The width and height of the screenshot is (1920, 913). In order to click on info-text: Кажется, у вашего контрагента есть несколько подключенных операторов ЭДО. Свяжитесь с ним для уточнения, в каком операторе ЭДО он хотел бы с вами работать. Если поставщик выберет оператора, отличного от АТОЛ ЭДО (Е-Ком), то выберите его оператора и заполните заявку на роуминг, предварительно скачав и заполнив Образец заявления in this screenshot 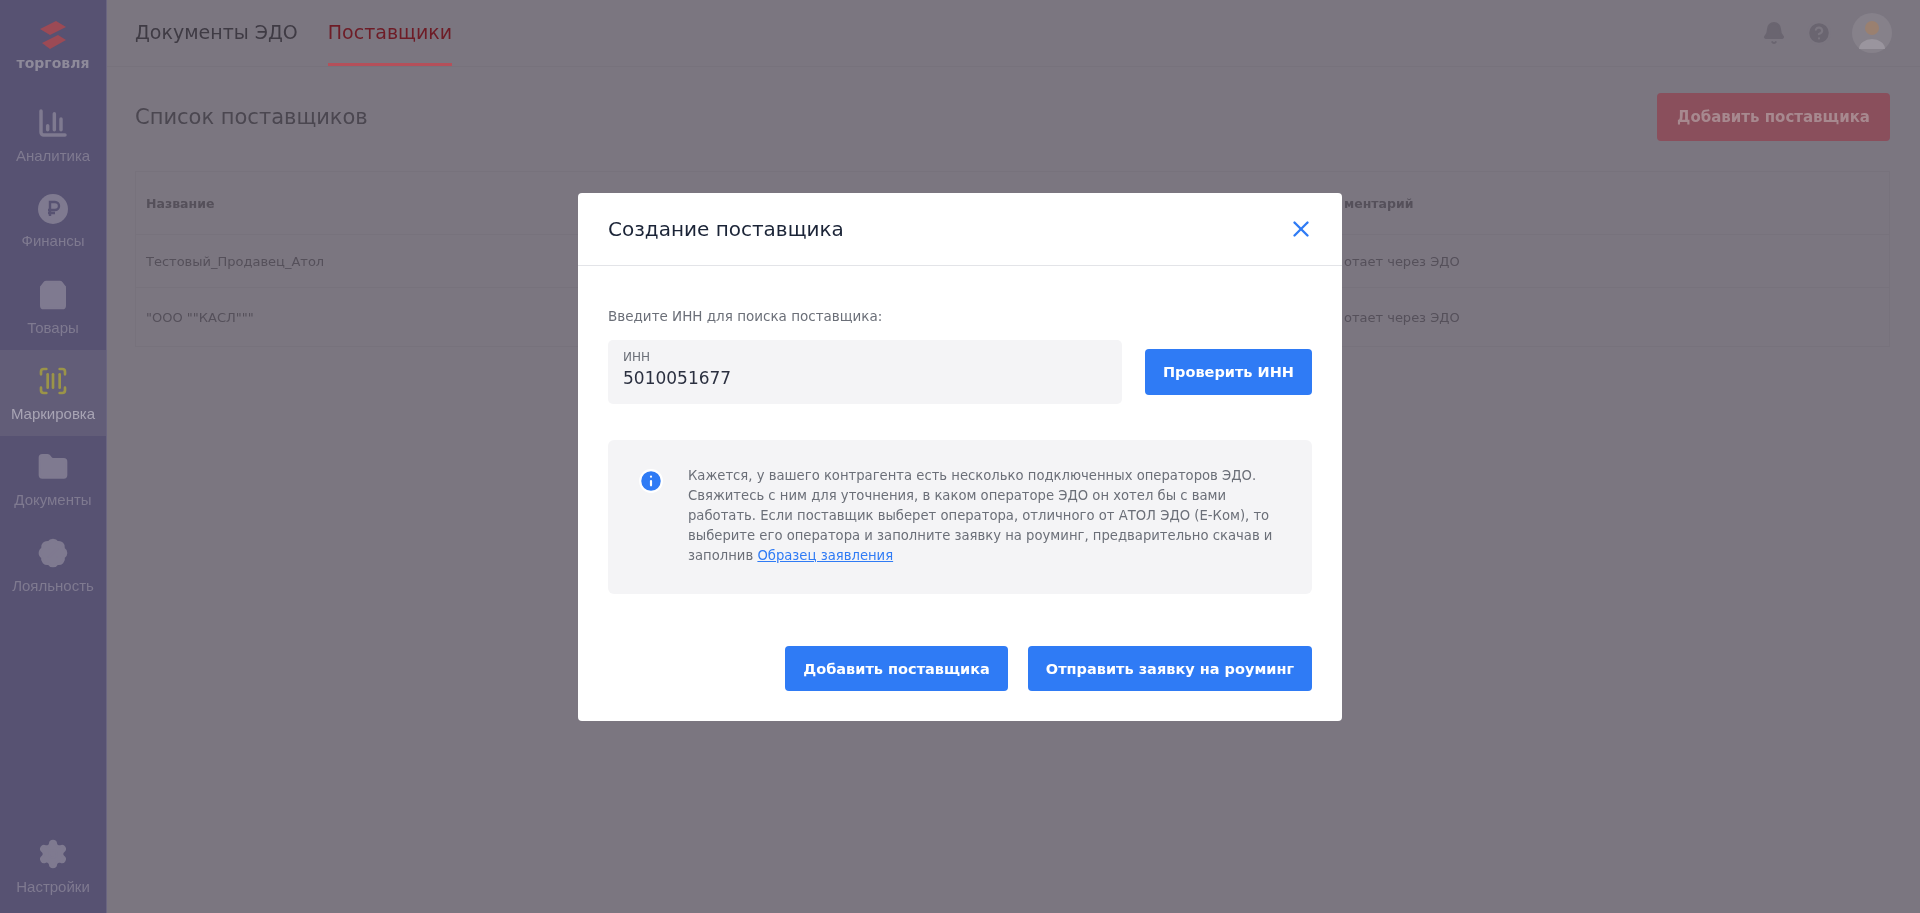, I will do `click(981, 516)`.